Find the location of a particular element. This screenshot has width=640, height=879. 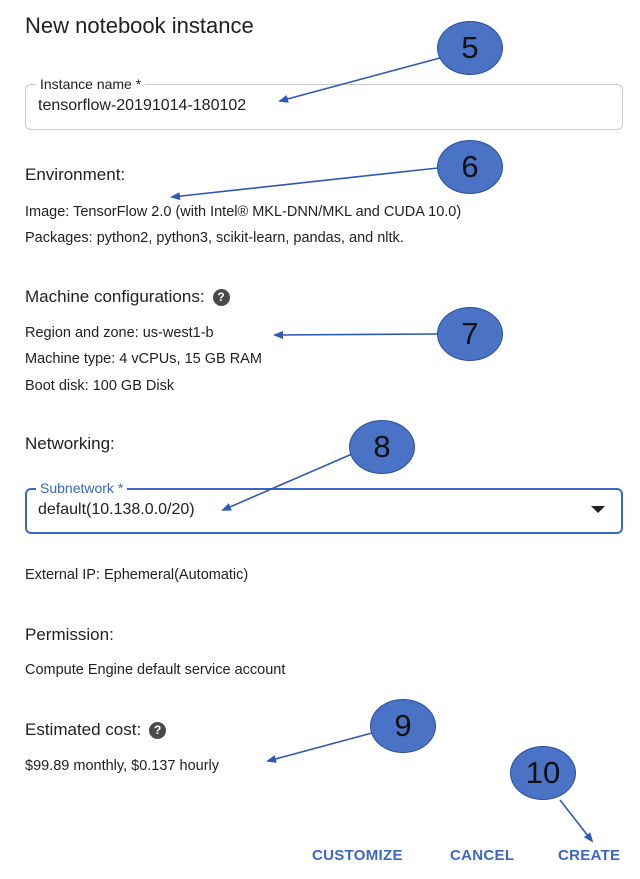

callout-6: 6 is located at coordinates (470, 167).